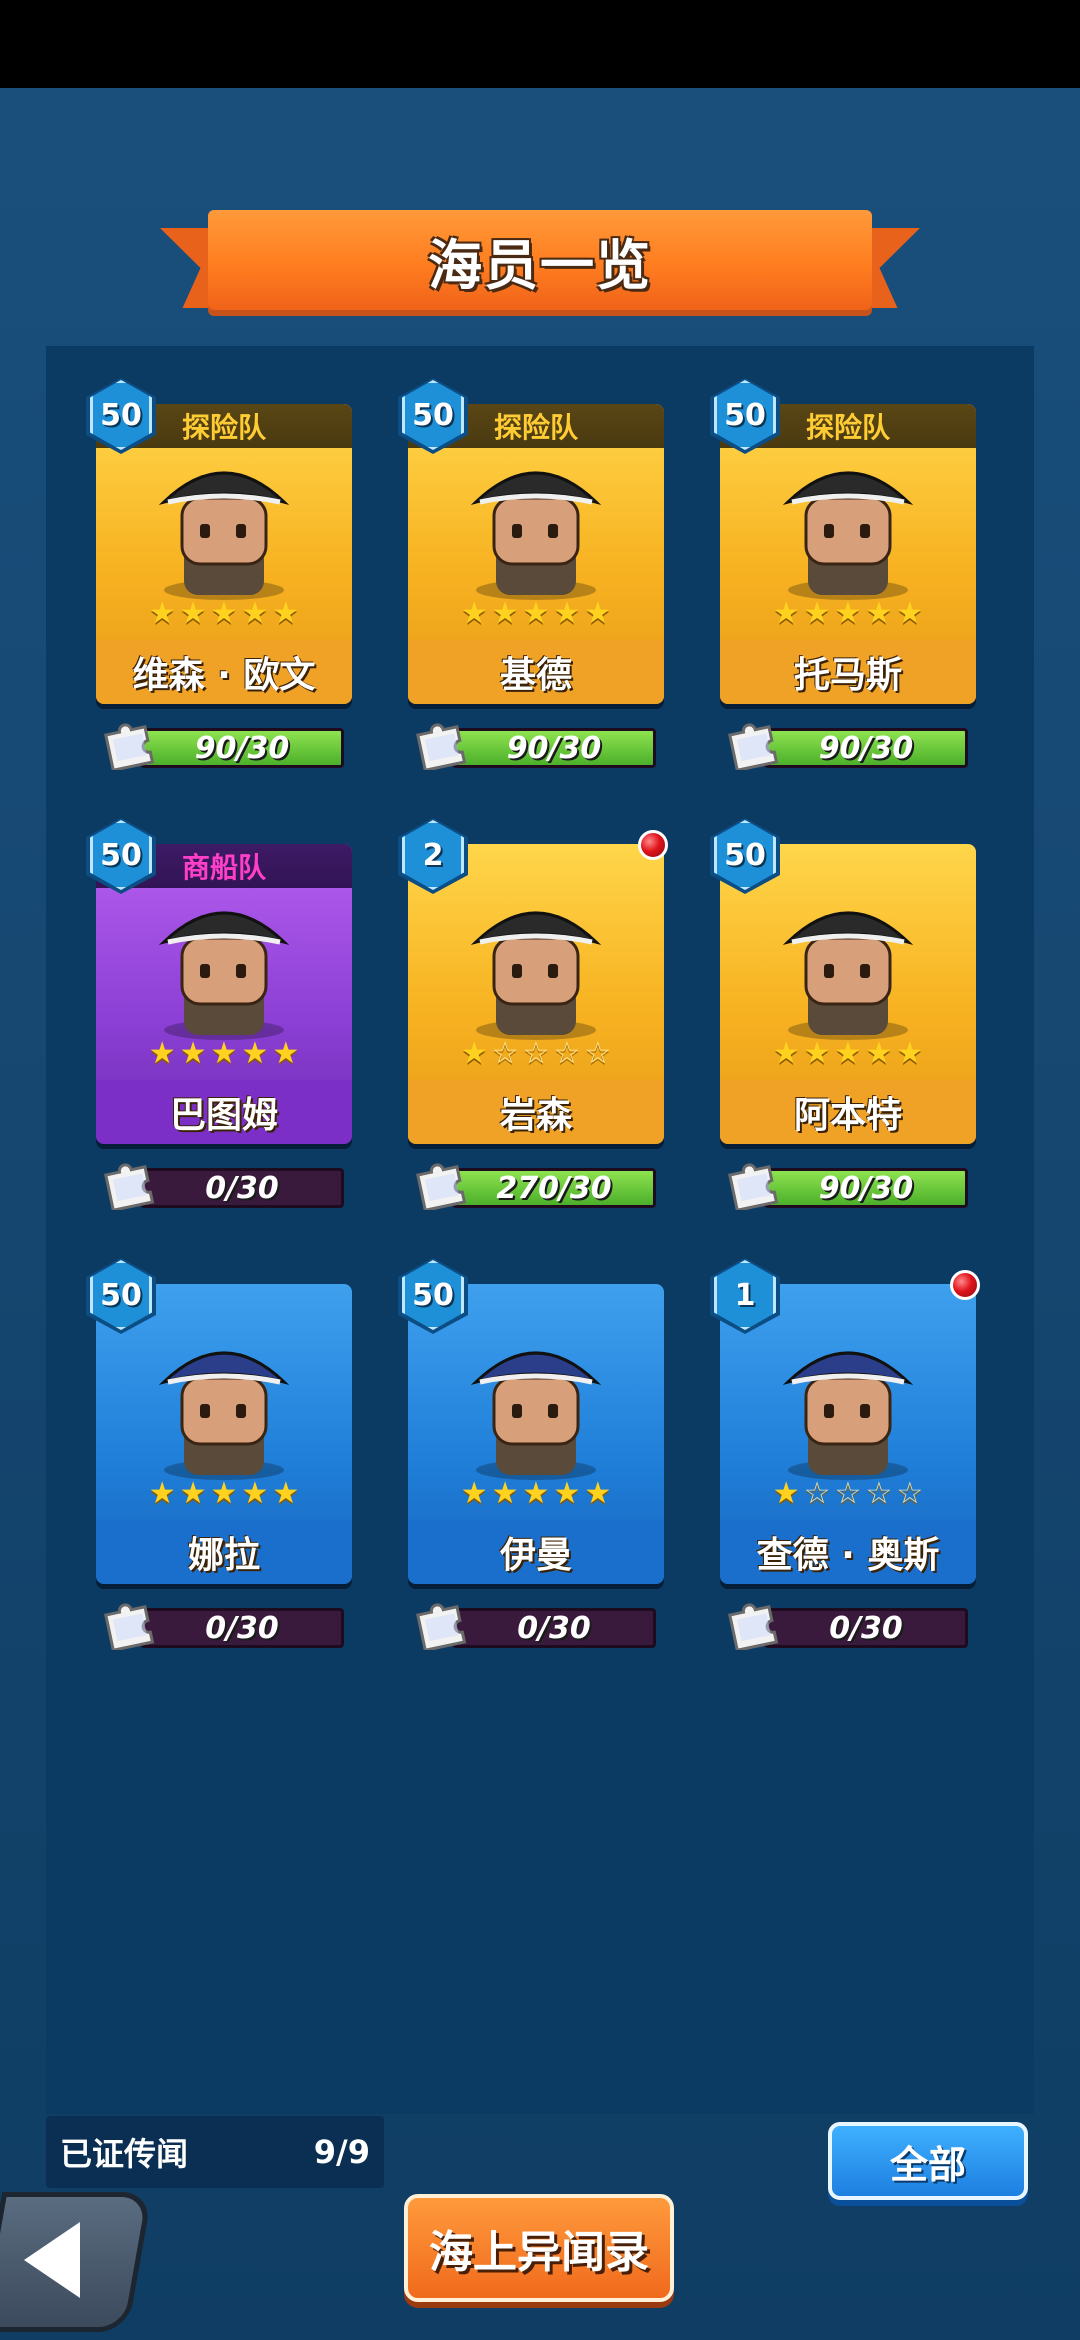 The image size is (1080, 2340). I want to click on crew-name: 基德, so click(536, 672).